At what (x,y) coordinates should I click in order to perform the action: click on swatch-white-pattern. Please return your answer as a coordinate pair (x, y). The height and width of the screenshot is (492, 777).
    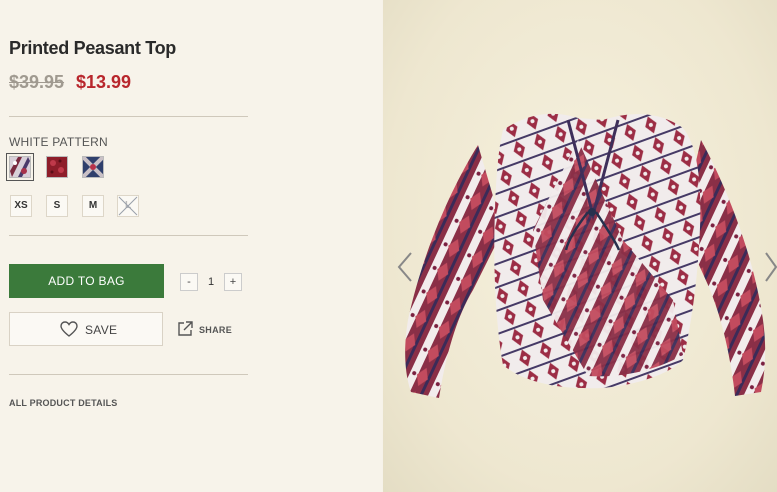
    Looking at the image, I should click on (20, 167).